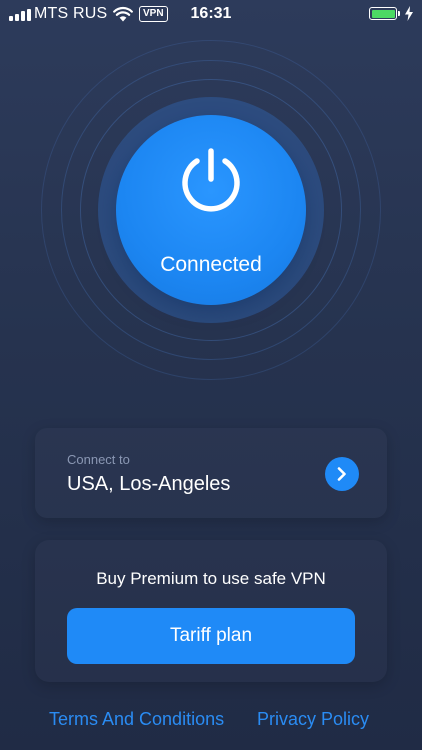 The image size is (422, 750). Describe the element at coordinates (211, 636) in the screenshot. I see `tariff-plan-button: Tariff plan` at that location.